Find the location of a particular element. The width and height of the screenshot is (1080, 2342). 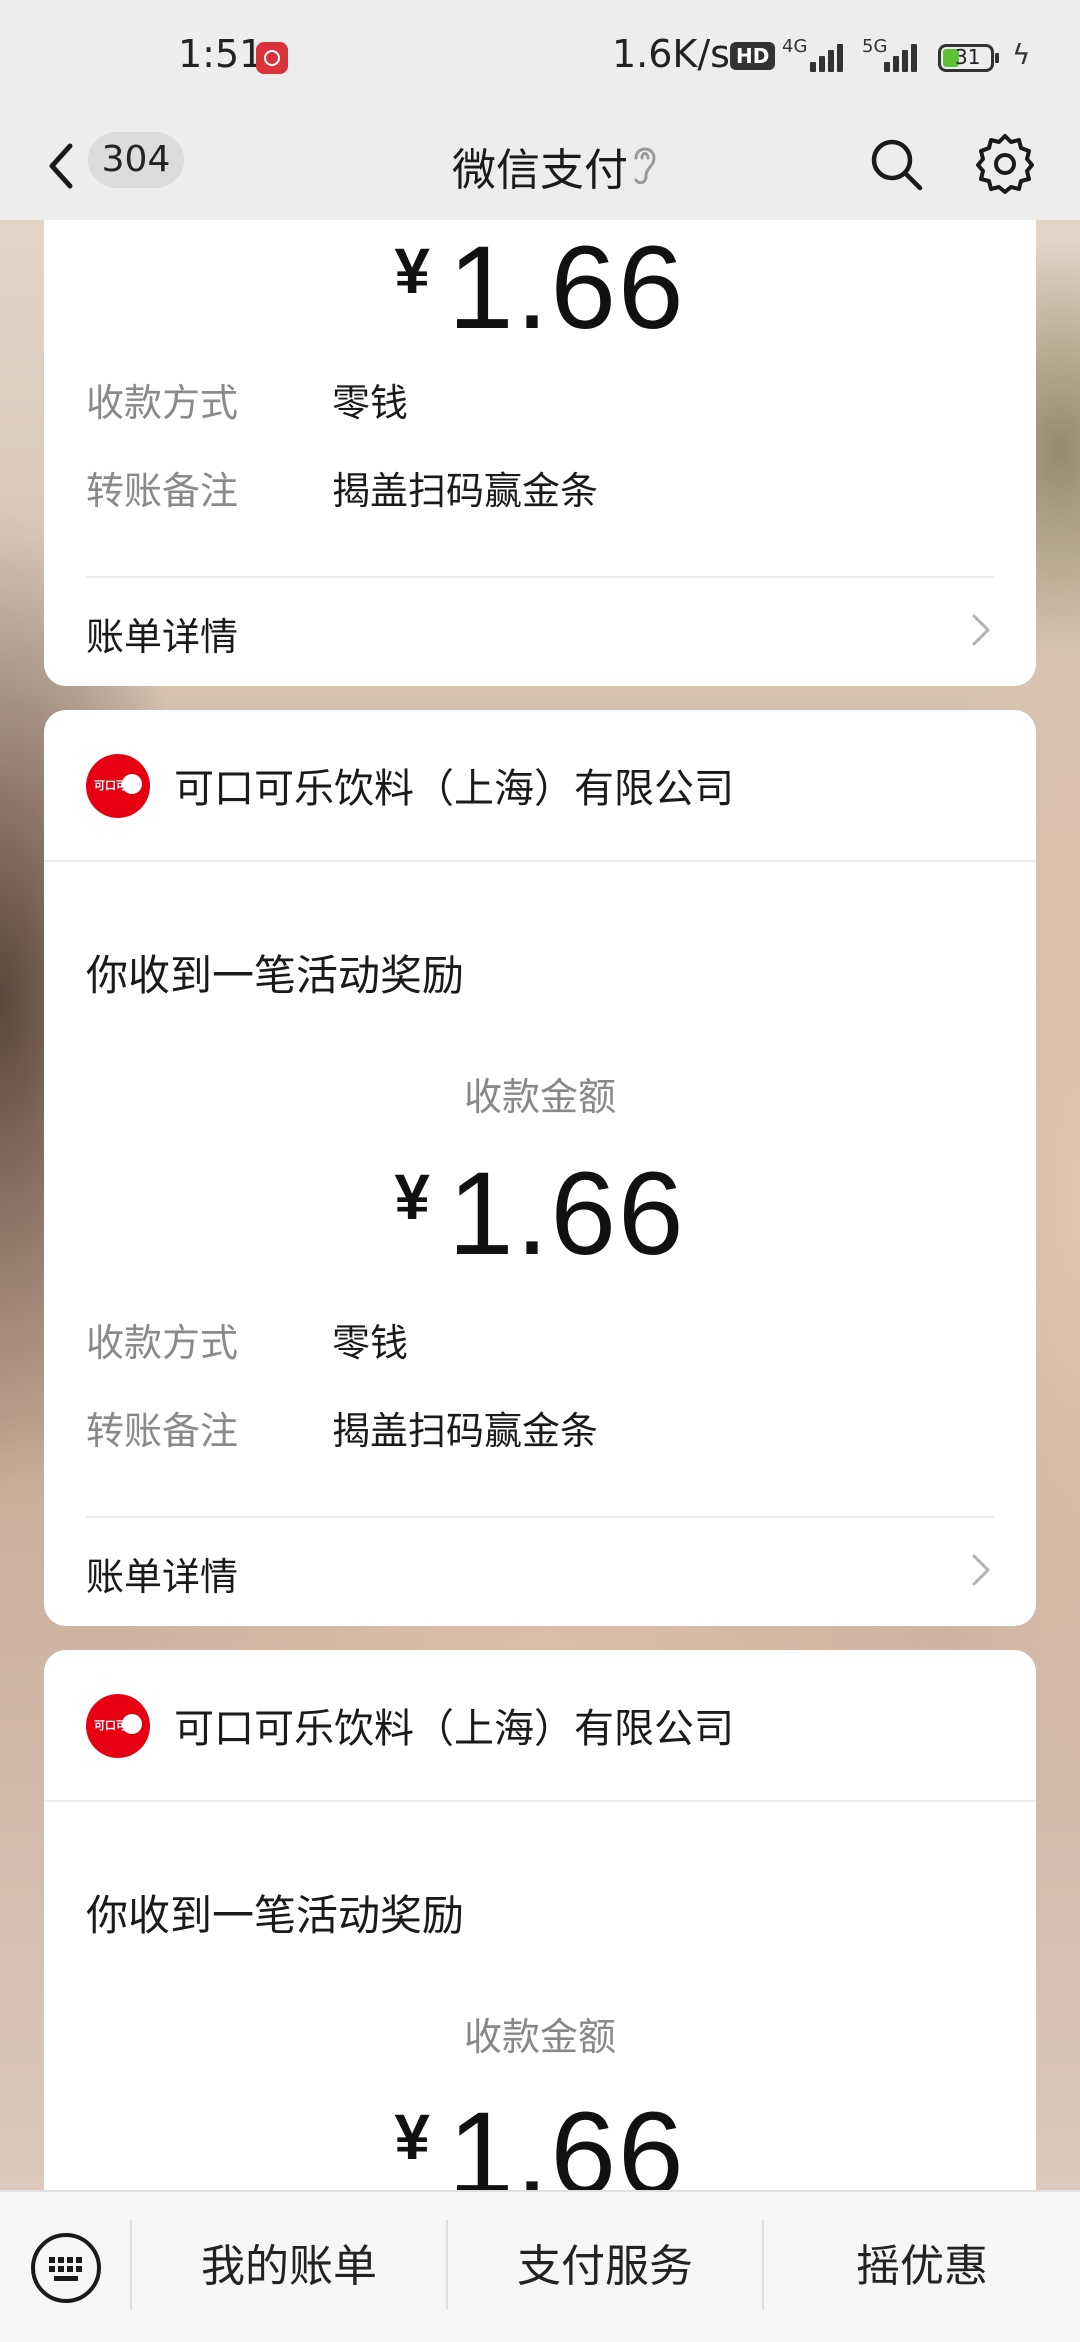

gear-icon is located at coordinates (1005, 163).